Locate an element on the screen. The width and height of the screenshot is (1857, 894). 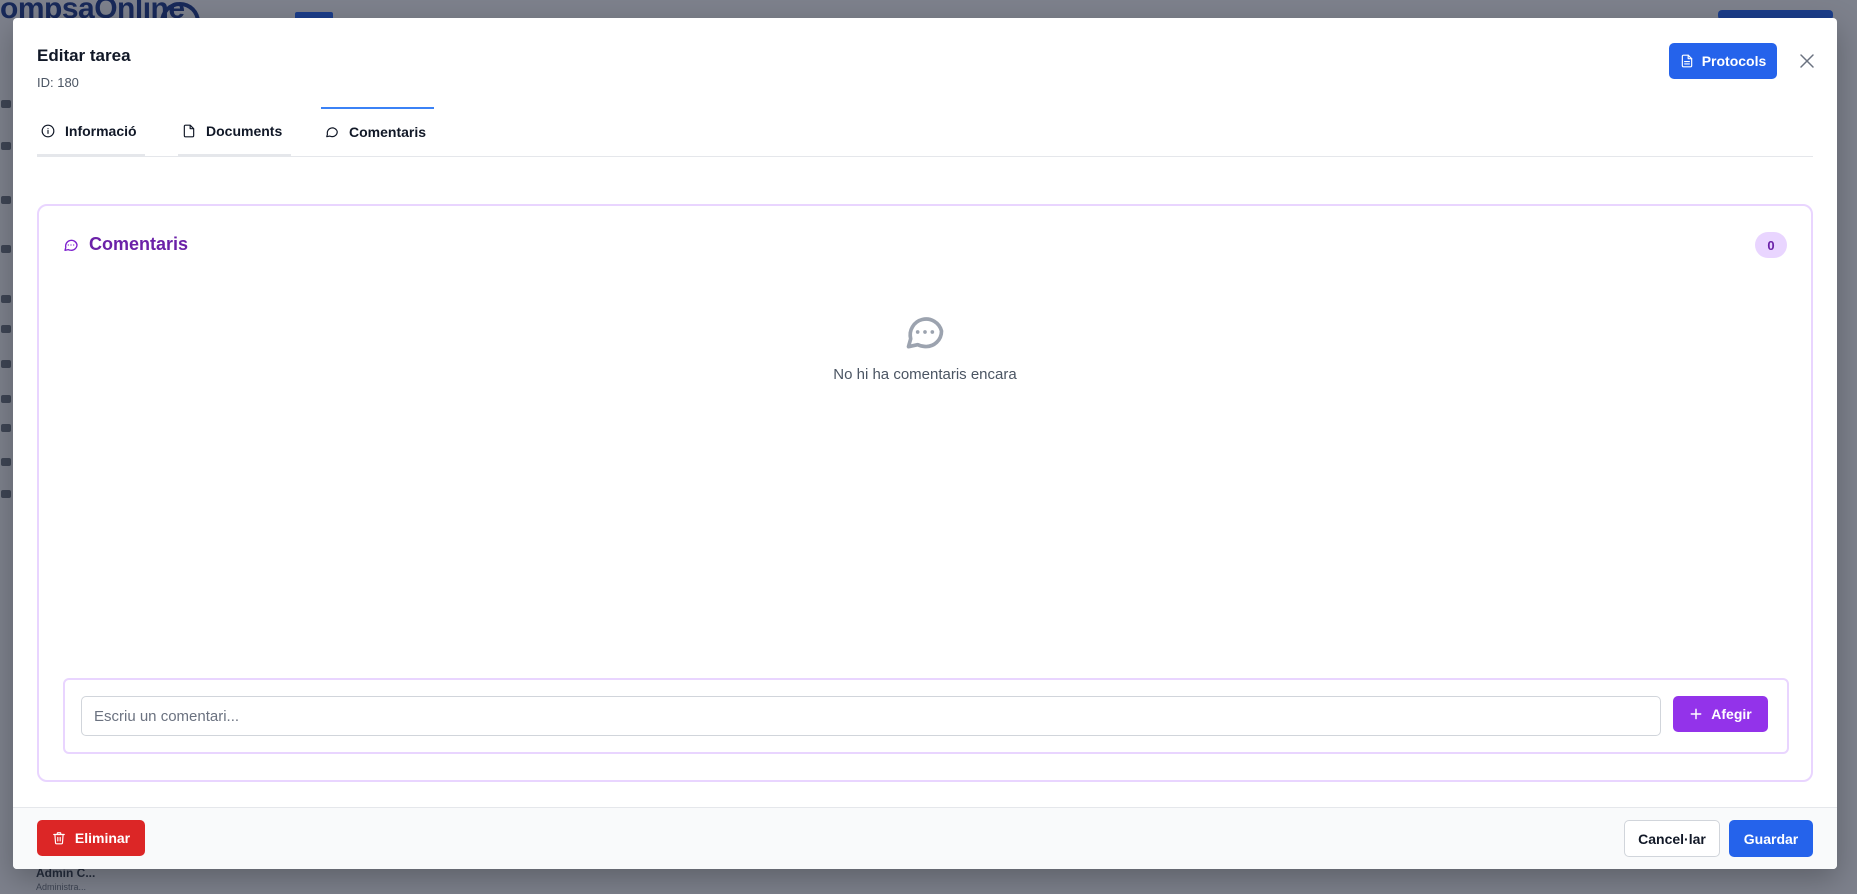
chat-bubble-icon is located at coordinates (925, 333).